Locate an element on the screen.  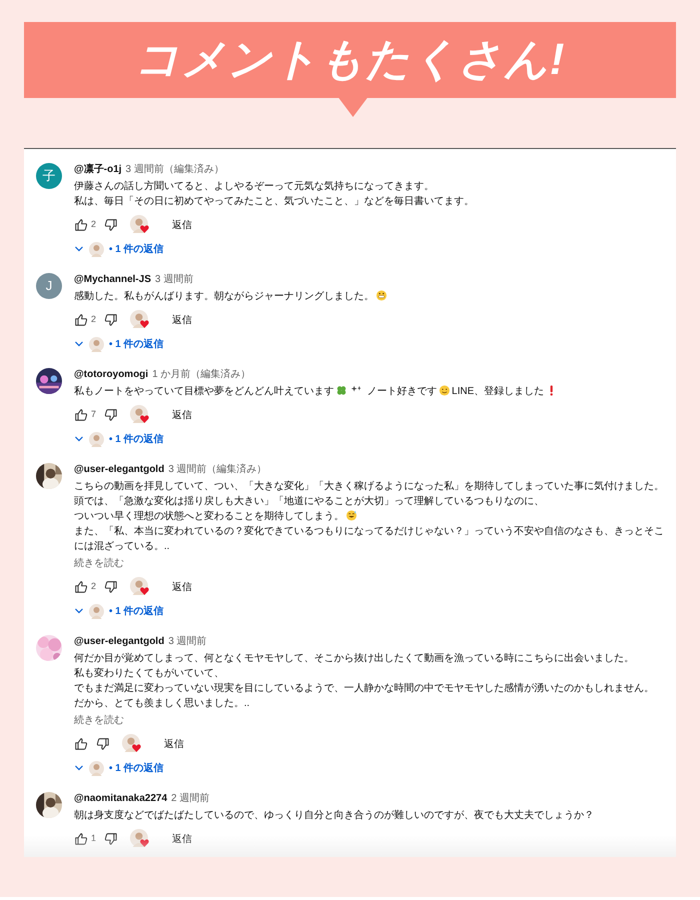
avatar: 子 is located at coordinates (49, 176).